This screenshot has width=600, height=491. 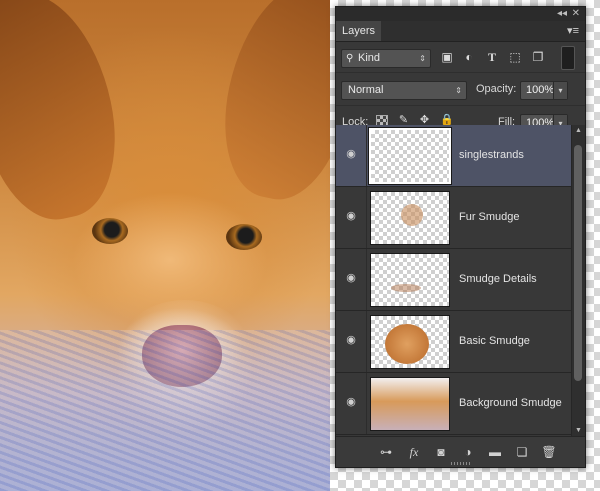 I want to click on filter-kind-select: ⚲ Kind ⇕, so click(x=386, y=58).